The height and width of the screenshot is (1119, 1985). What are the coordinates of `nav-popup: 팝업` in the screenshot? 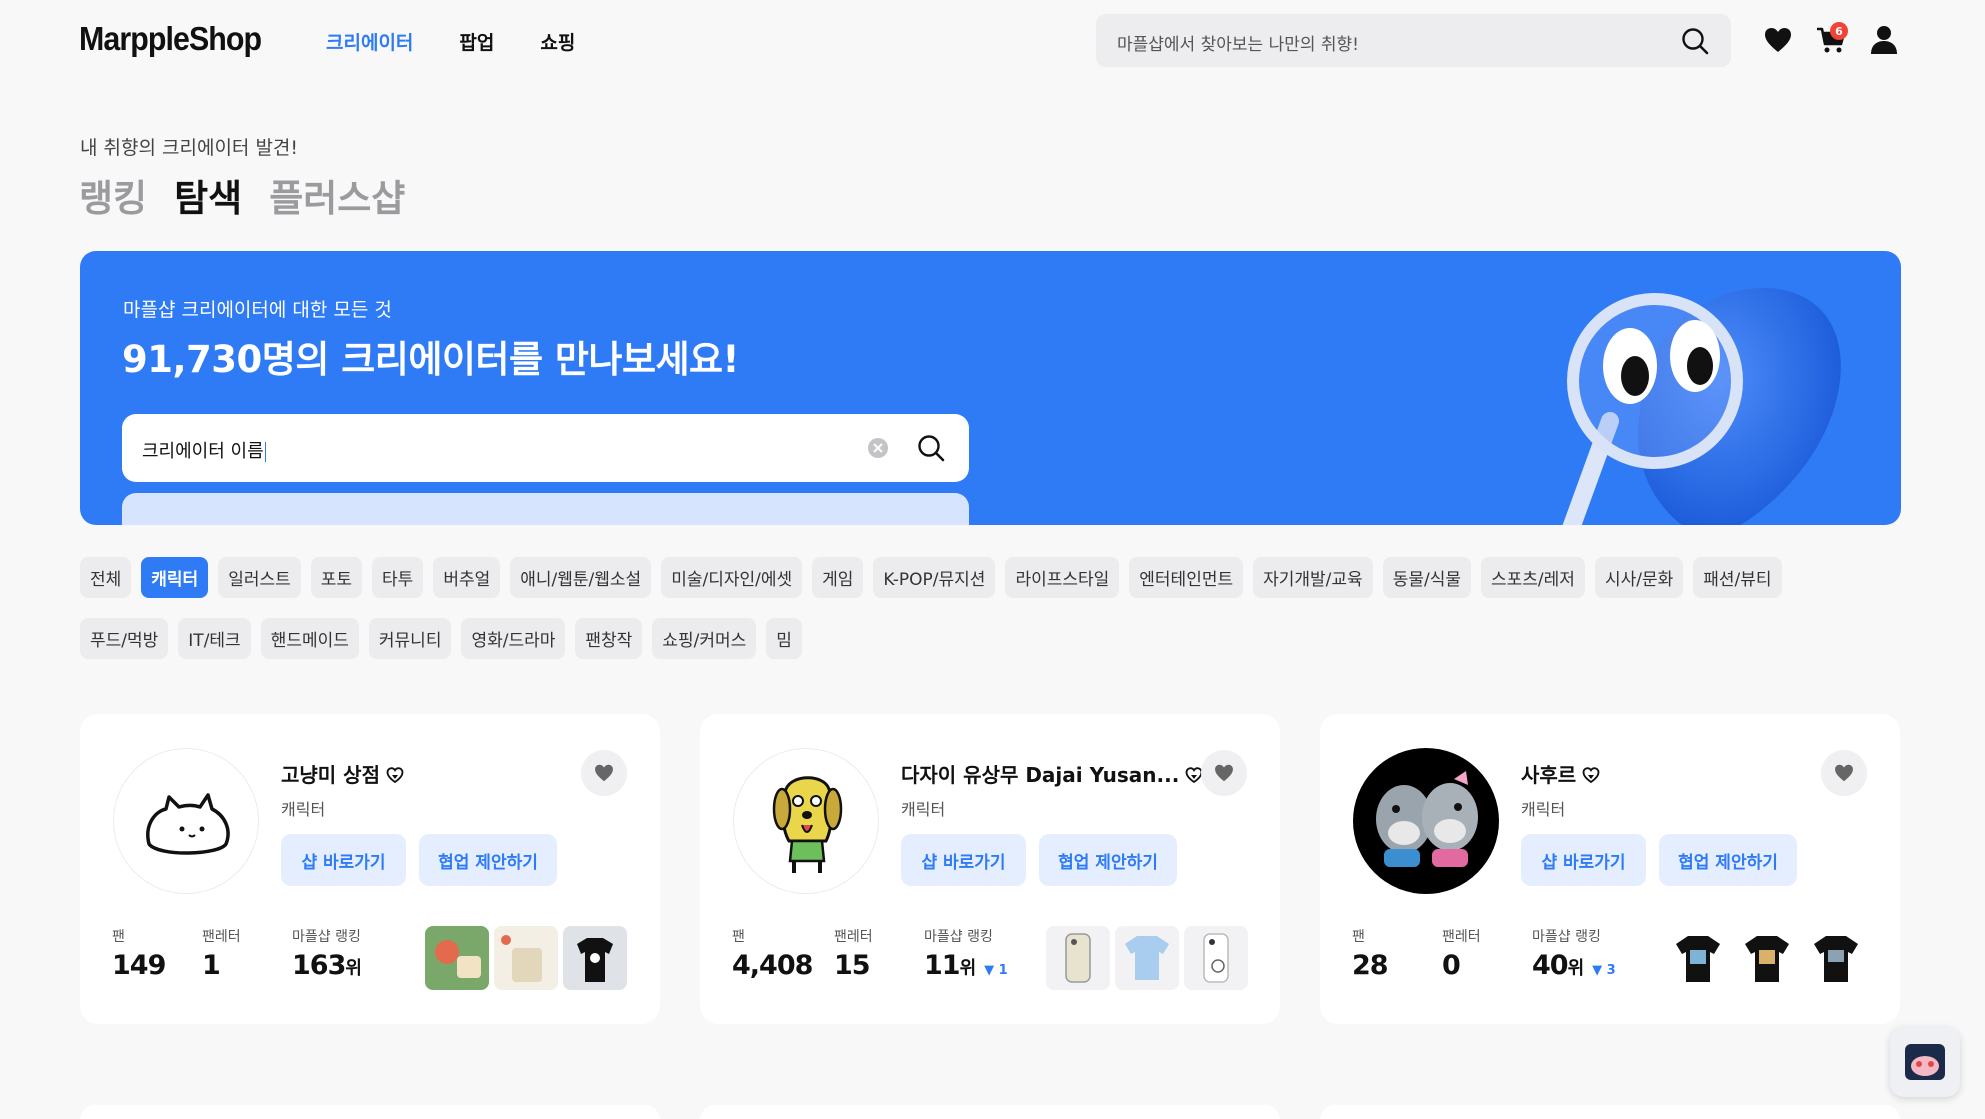 It's located at (476, 41).